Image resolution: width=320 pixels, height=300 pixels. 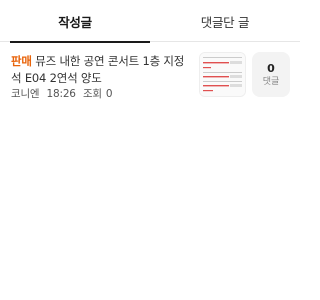 What do you see at coordinates (80, 42) in the screenshot?
I see `active-tab-indicator` at bounding box center [80, 42].